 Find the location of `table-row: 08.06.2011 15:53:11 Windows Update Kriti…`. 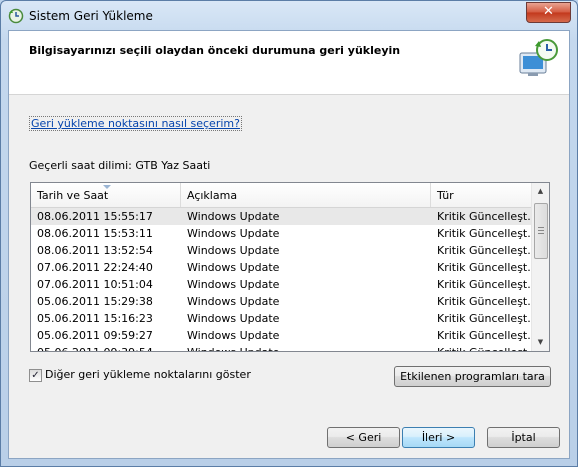

table-row: 08.06.2011 15:53:11 Windows Update Kriti… is located at coordinates (284, 233).